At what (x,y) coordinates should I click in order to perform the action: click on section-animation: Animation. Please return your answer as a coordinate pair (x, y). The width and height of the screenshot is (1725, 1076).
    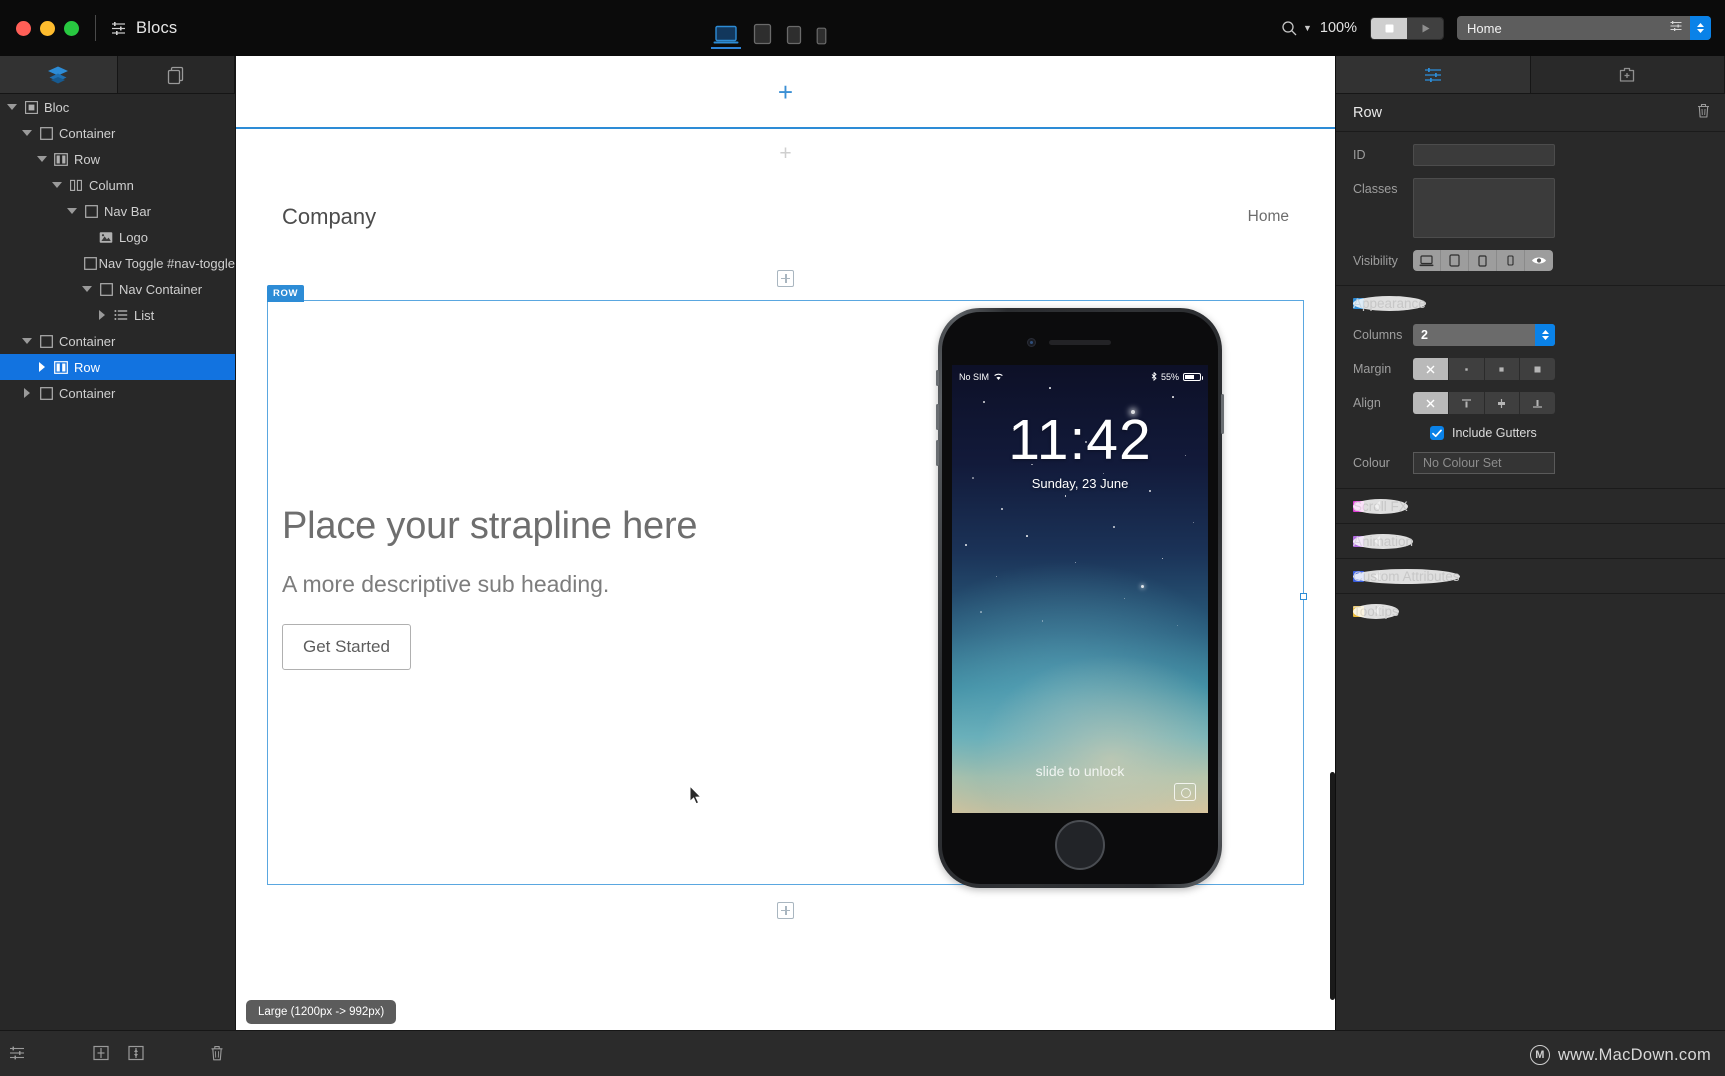
    Looking at the image, I should click on (1530, 541).